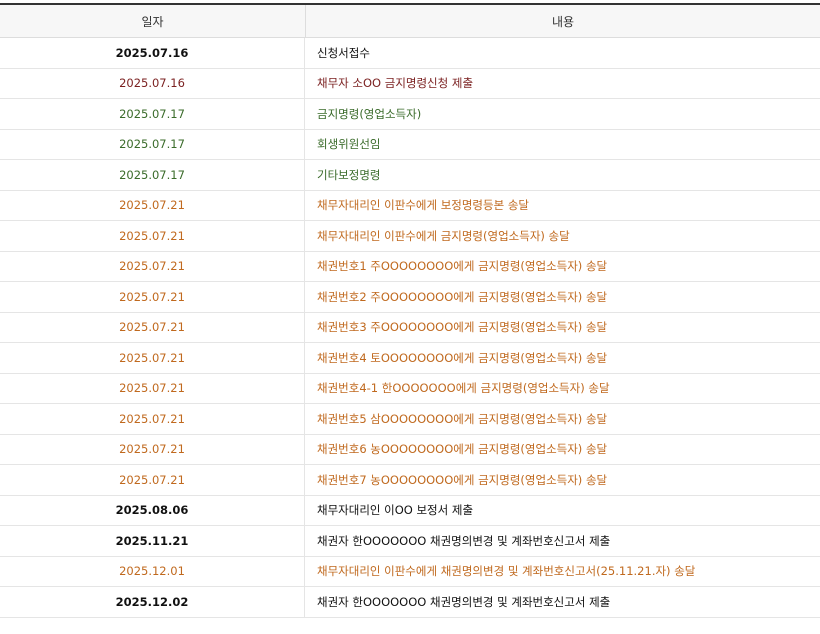  I want to click on table-row: 2025.07.21 채무자대리인 이판수에게 보정명령등본 송달, so click(410, 205).